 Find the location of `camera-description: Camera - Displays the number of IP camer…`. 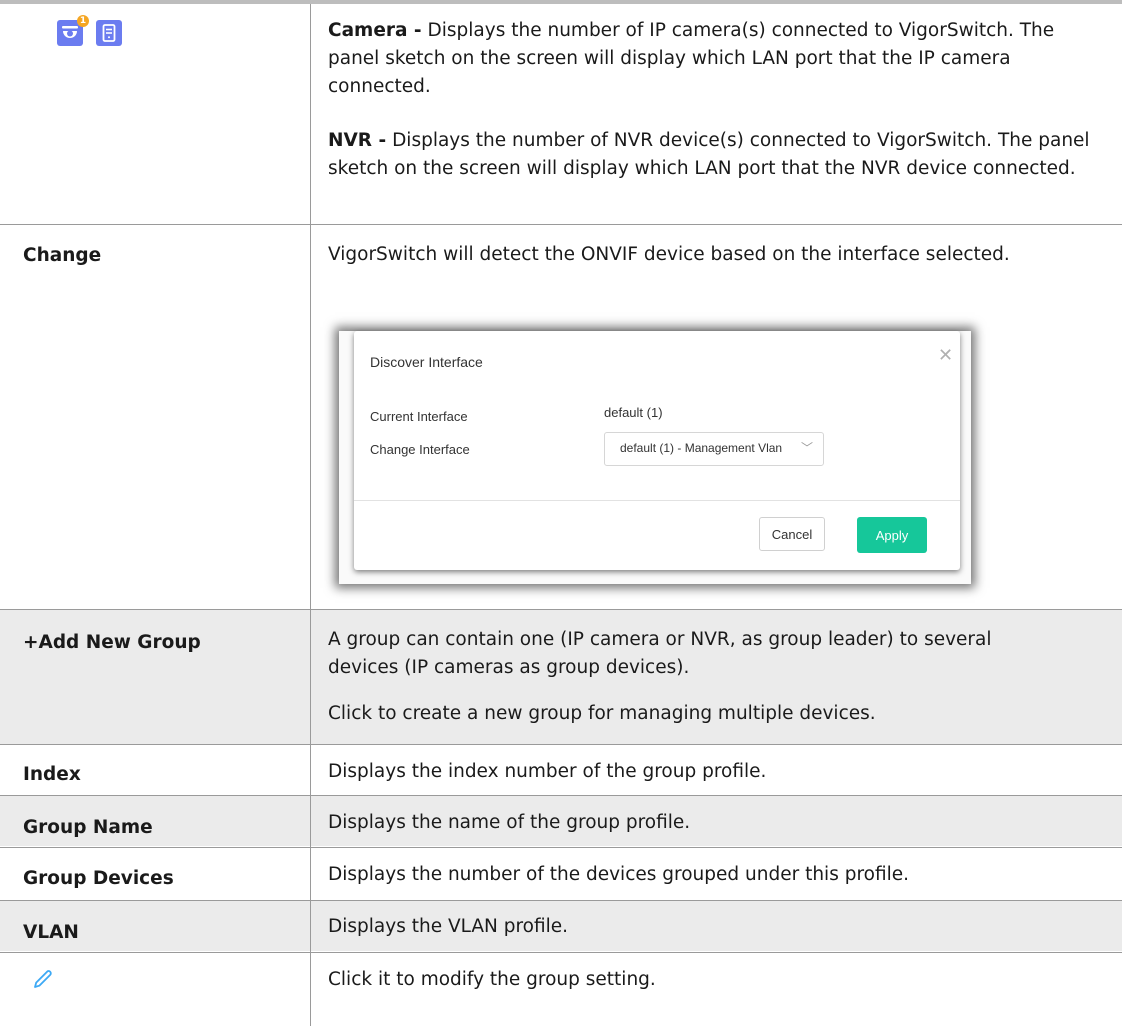

camera-description: Camera - Displays the number of IP camer… is located at coordinates (718, 59).